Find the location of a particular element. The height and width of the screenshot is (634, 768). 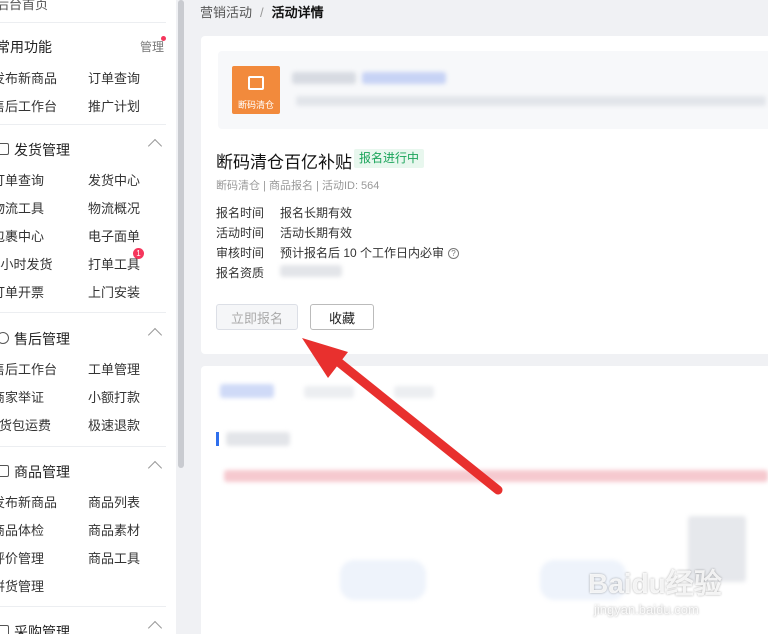

sidebar-item: 商家举证 is located at coordinates (22, 396).